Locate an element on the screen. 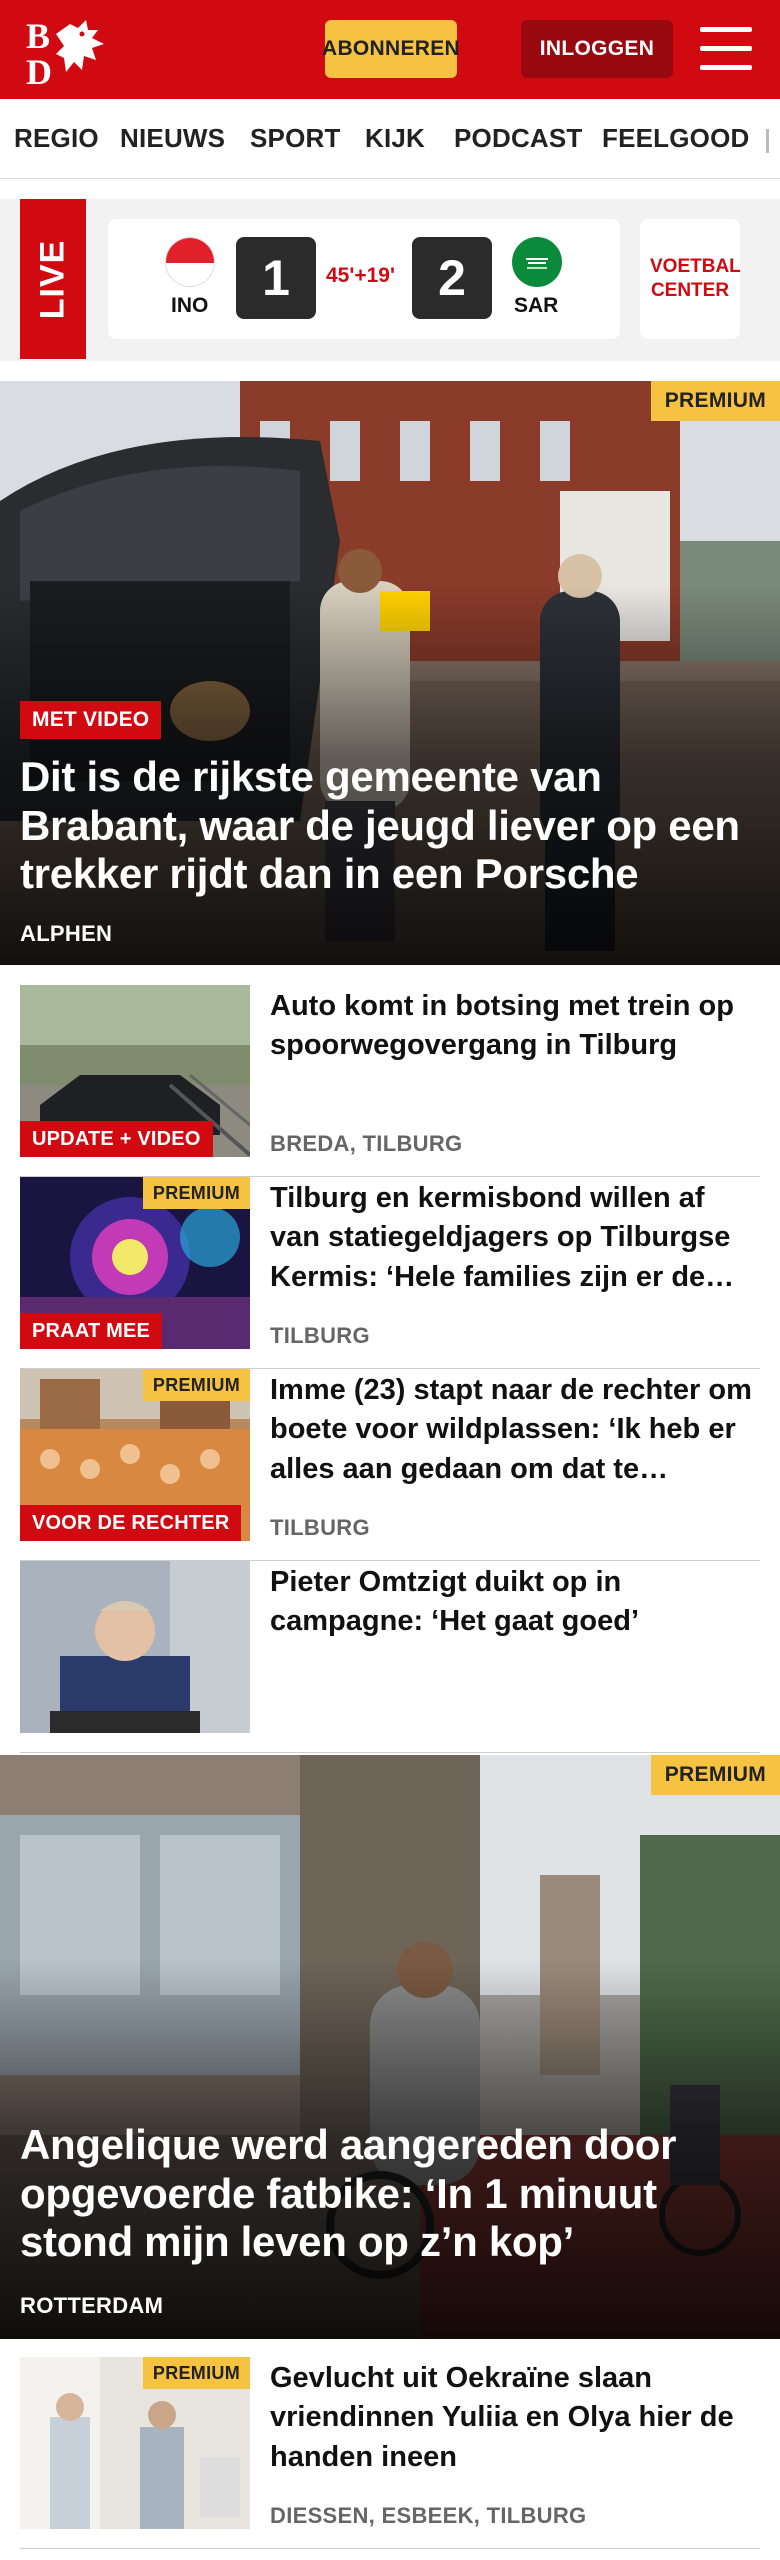 This screenshot has height=2560, width=780. article-thumbnail: UPDATE + VIDEO is located at coordinates (135, 1071).